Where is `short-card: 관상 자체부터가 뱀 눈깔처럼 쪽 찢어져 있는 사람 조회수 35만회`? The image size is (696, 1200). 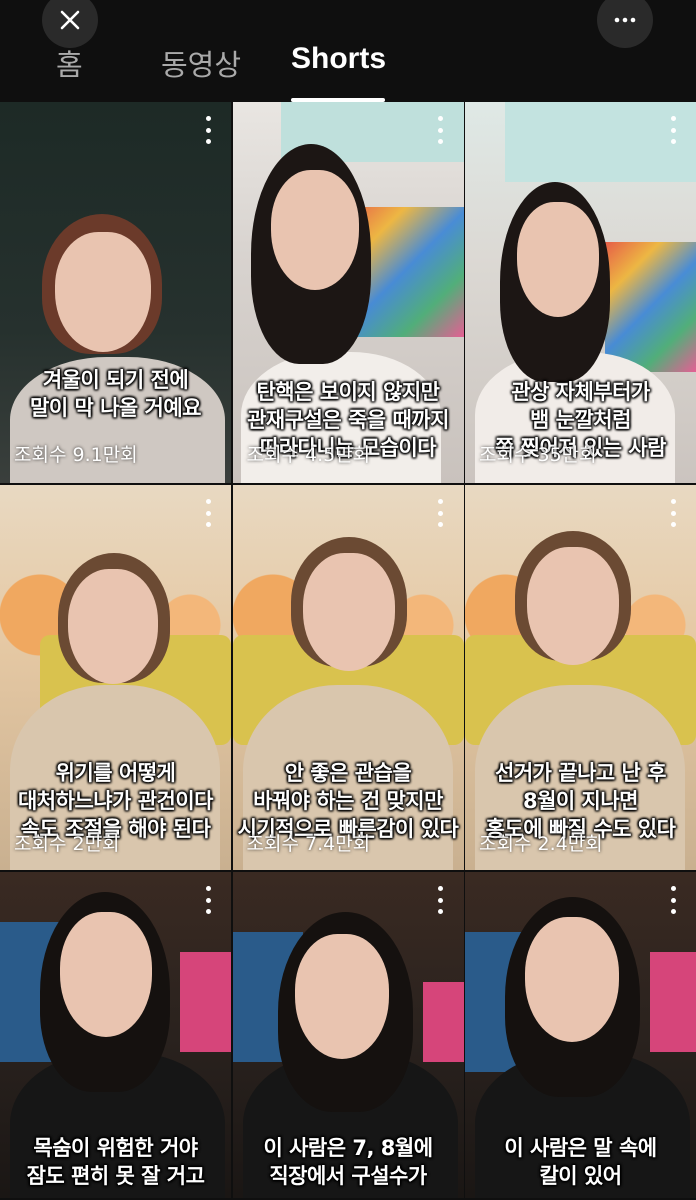 short-card: 관상 자체부터가 뱀 눈깔처럼 쪽 찢어져 있는 사람 조회수 35만회 is located at coordinates (580, 293).